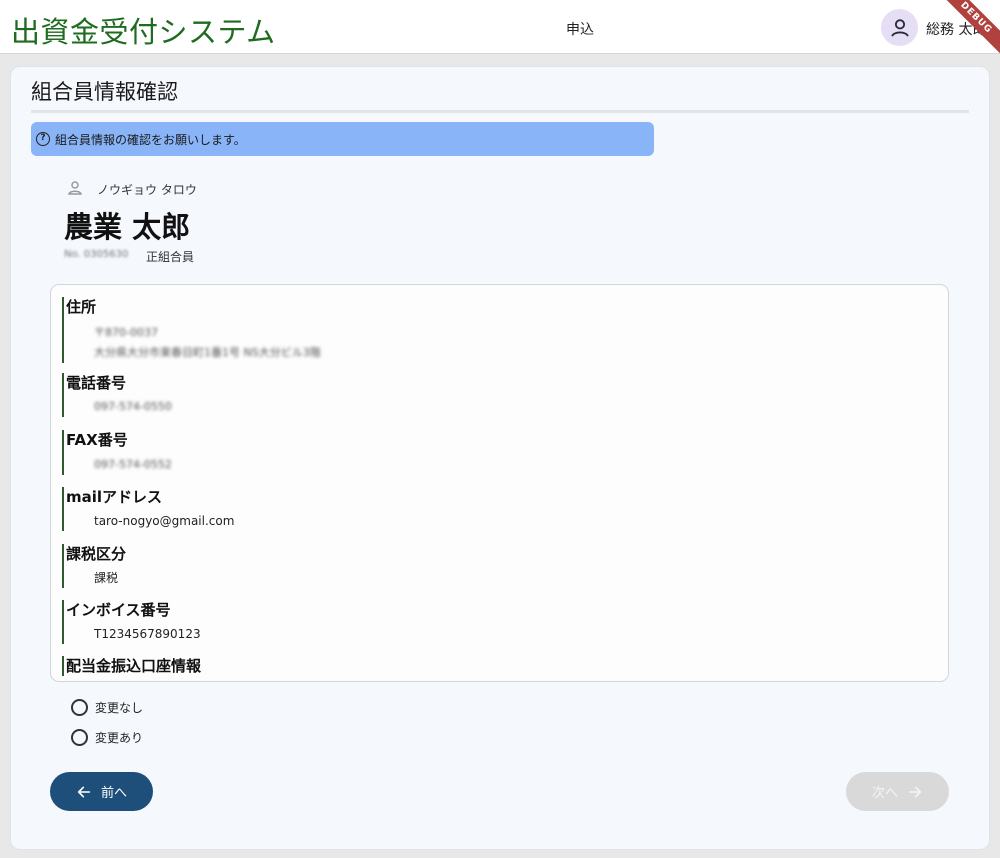 The width and height of the screenshot is (1000, 858). I want to click on next-button: 次へ, so click(897, 791).